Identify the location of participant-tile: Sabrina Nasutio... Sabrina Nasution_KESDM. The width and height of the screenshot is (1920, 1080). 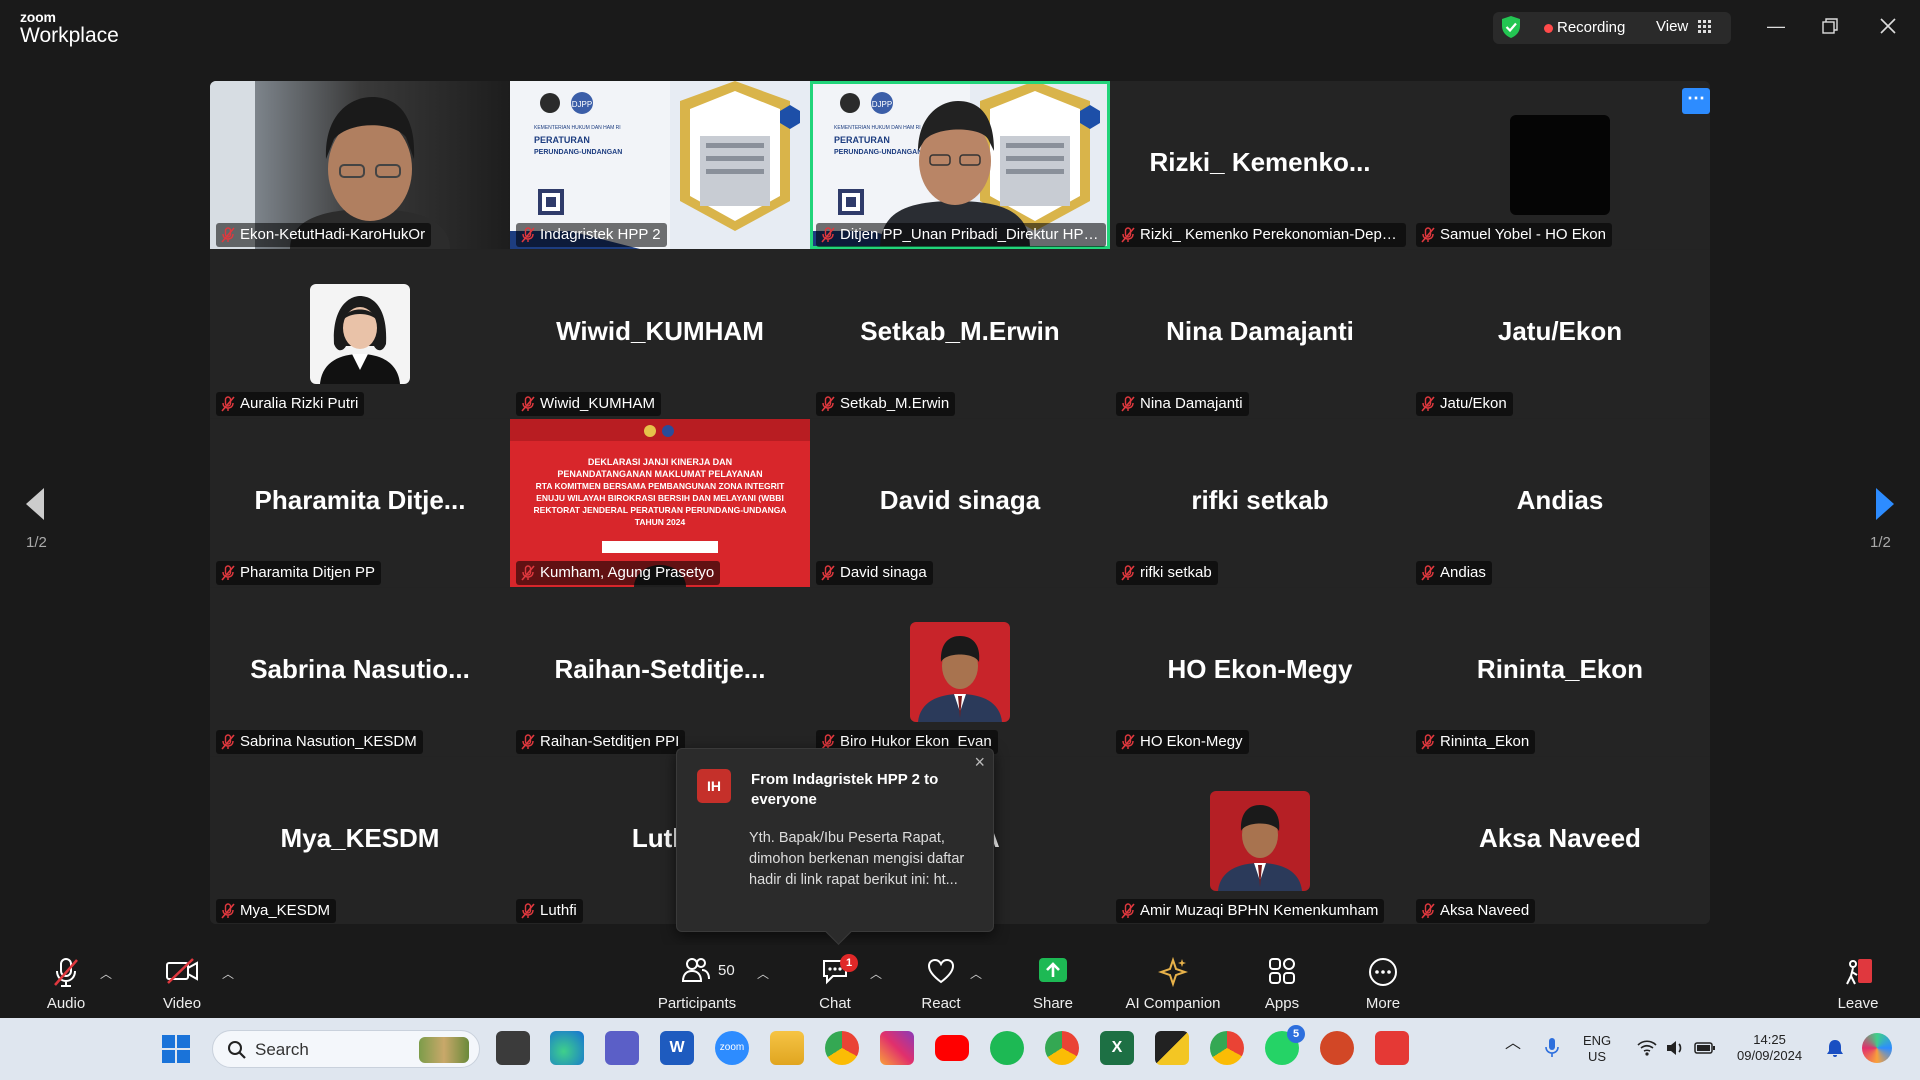
(360, 672).